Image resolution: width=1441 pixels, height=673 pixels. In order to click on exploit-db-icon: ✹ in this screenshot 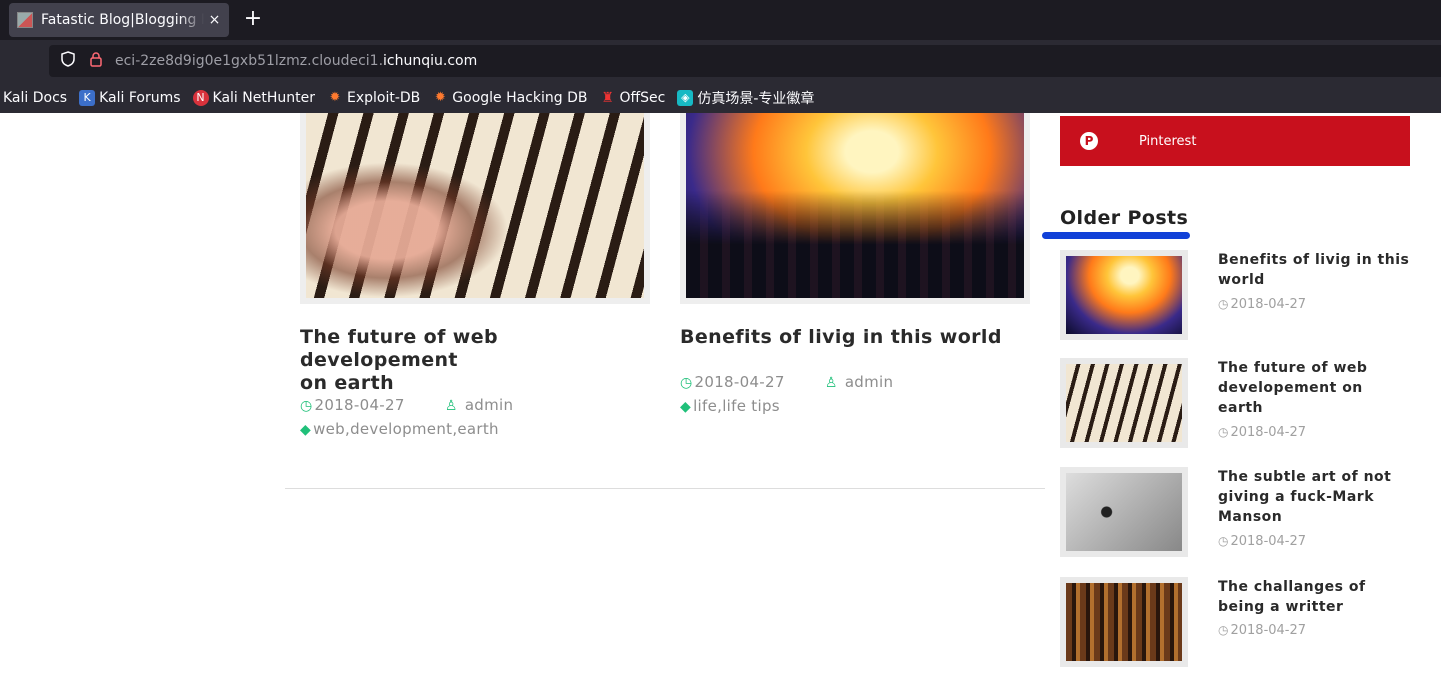, I will do `click(335, 97)`.